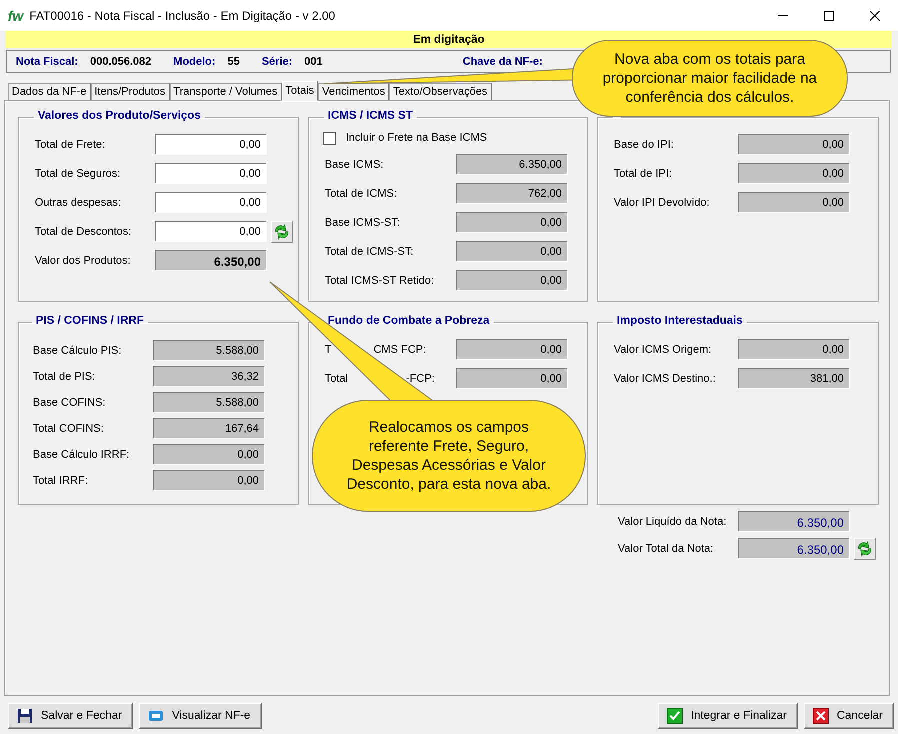 This screenshot has width=898, height=734. I want to click on app-logo: fw, so click(16, 16).